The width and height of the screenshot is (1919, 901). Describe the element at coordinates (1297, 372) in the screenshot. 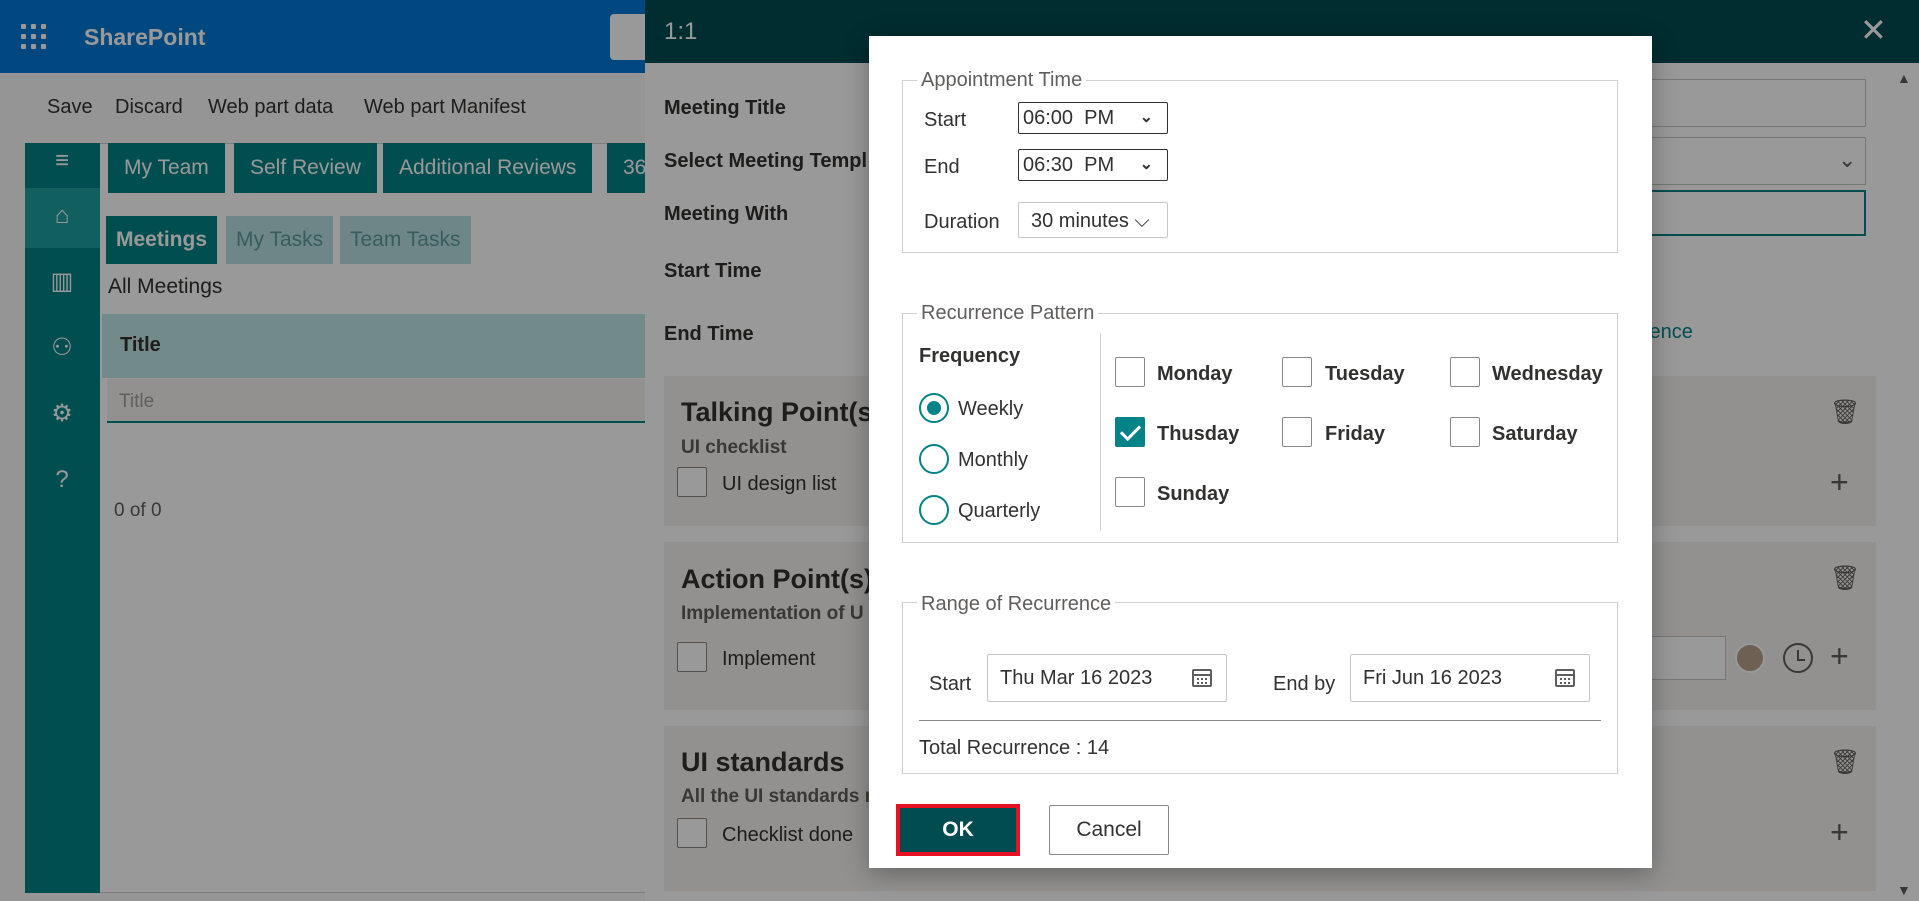

I see `tuesday-checkbox` at that location.